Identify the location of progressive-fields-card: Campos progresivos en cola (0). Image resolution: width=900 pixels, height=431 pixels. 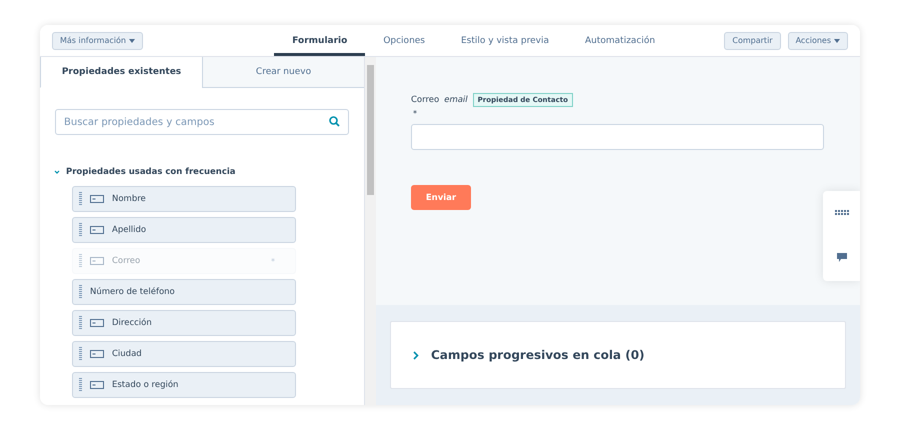
(618, 355).